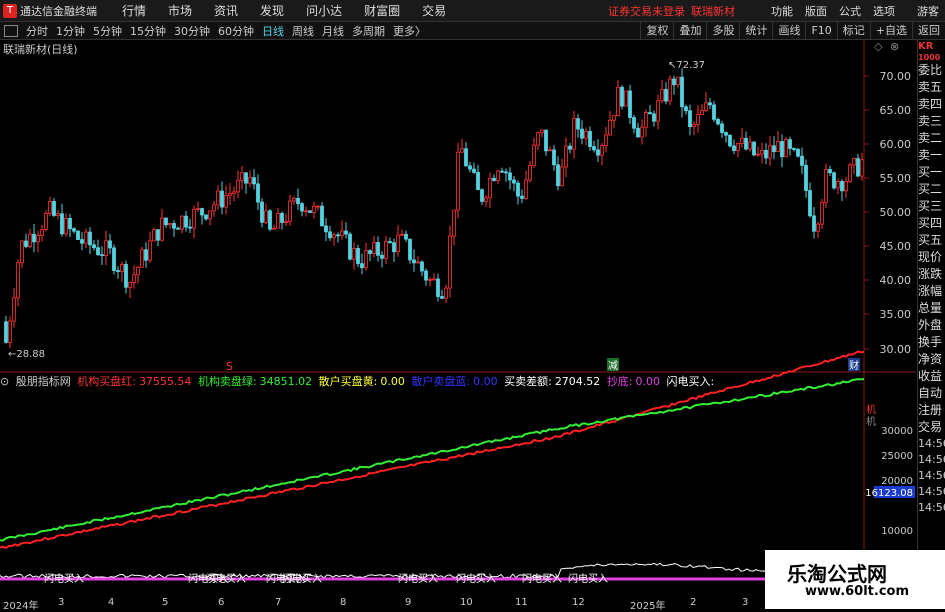 This screenshot has height=612, width=945. What do you see at coordinates (134, 10) in the screenshot?
I see `menu-quote: 行情` at bounding box center [134, 10].